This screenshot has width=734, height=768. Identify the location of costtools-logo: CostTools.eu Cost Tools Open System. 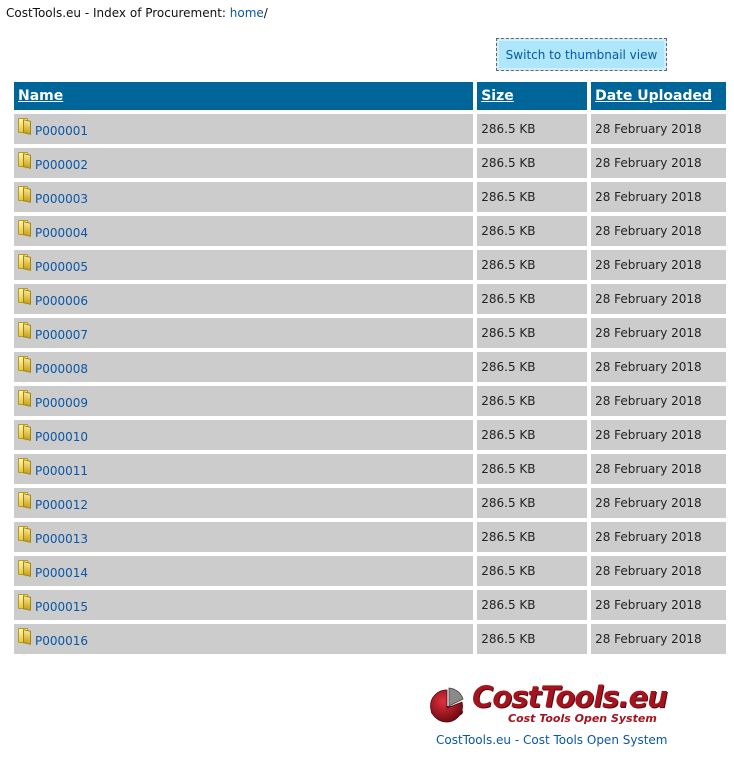
(553, 704).